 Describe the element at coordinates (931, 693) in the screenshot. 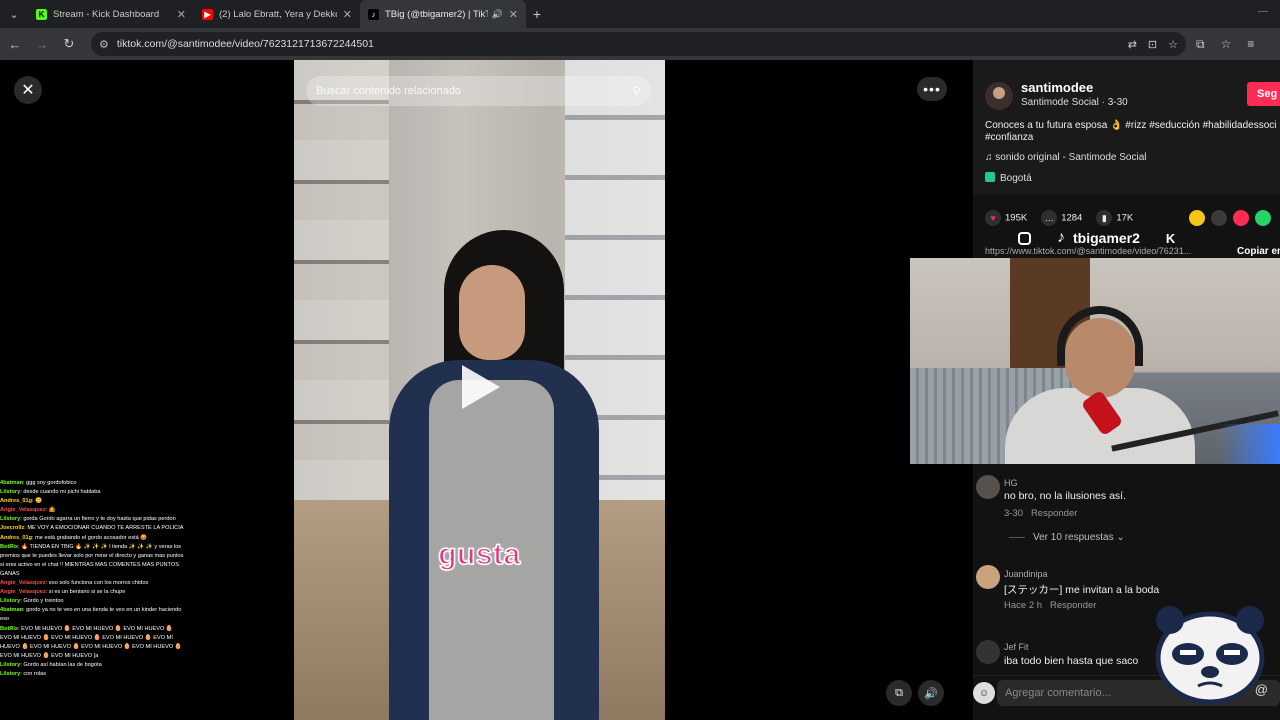

I see `volume-icon: 🔊` at that location.